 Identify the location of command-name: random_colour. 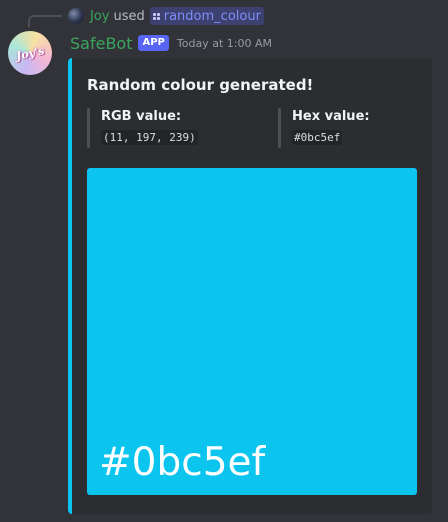
(212, 16).